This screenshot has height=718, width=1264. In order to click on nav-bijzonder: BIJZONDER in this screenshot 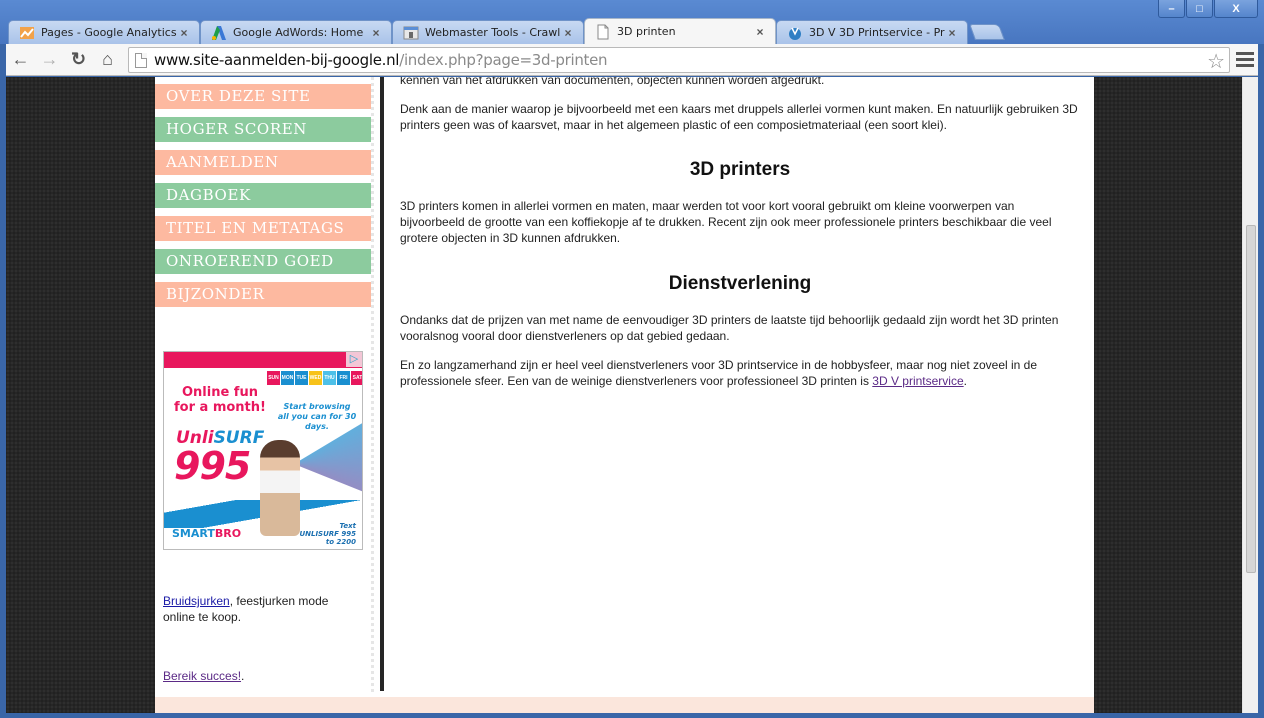, I will do `click(263, 294)`.